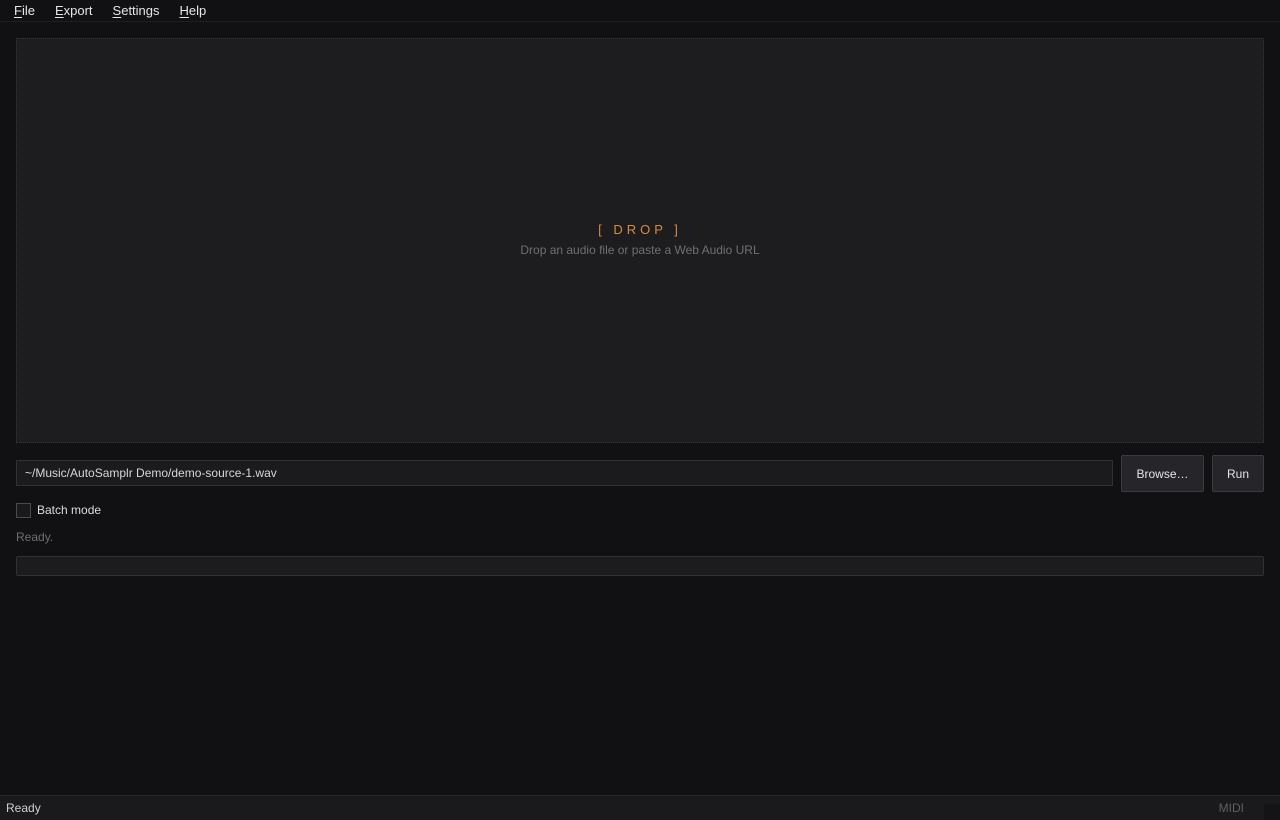 Image resolution: width=1280 pixels, height=820 pixels. I want to click on file-path-input, so click(564, 473).